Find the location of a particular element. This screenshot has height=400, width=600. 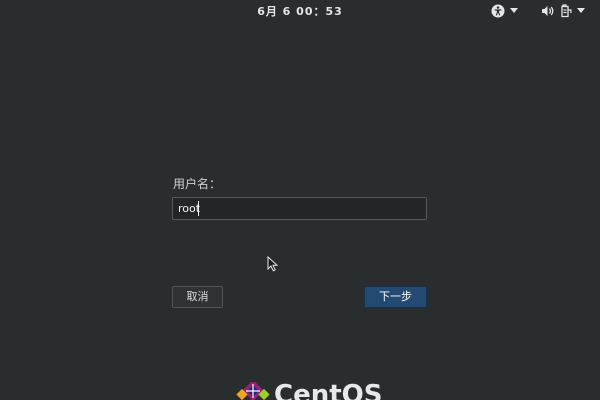

cancel-button: 取消 is located at coordinates (197, 297).